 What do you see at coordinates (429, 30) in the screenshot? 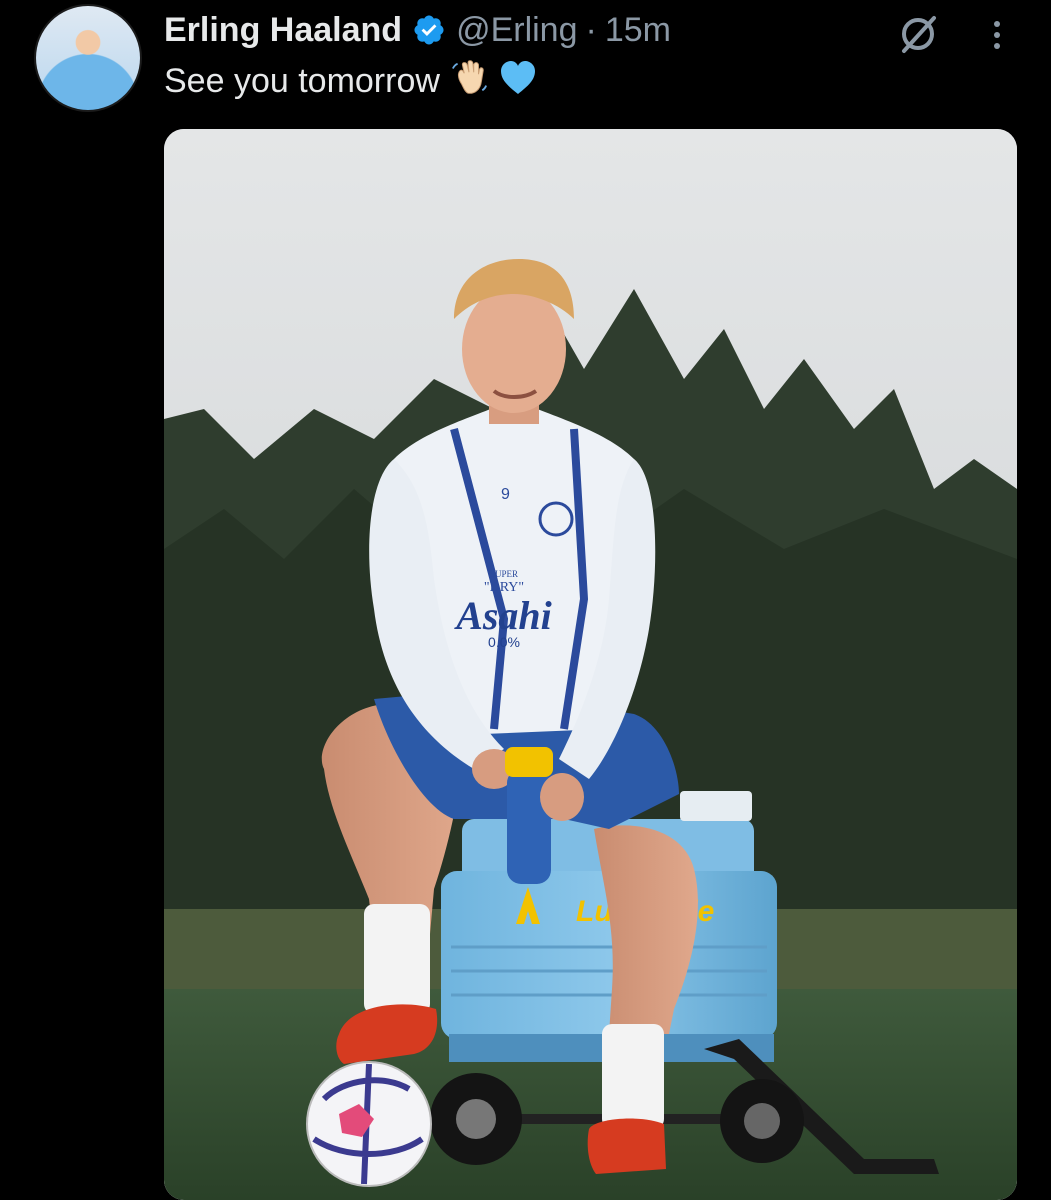
I see `verified-badge-icon` at bounding box center [429, 30].